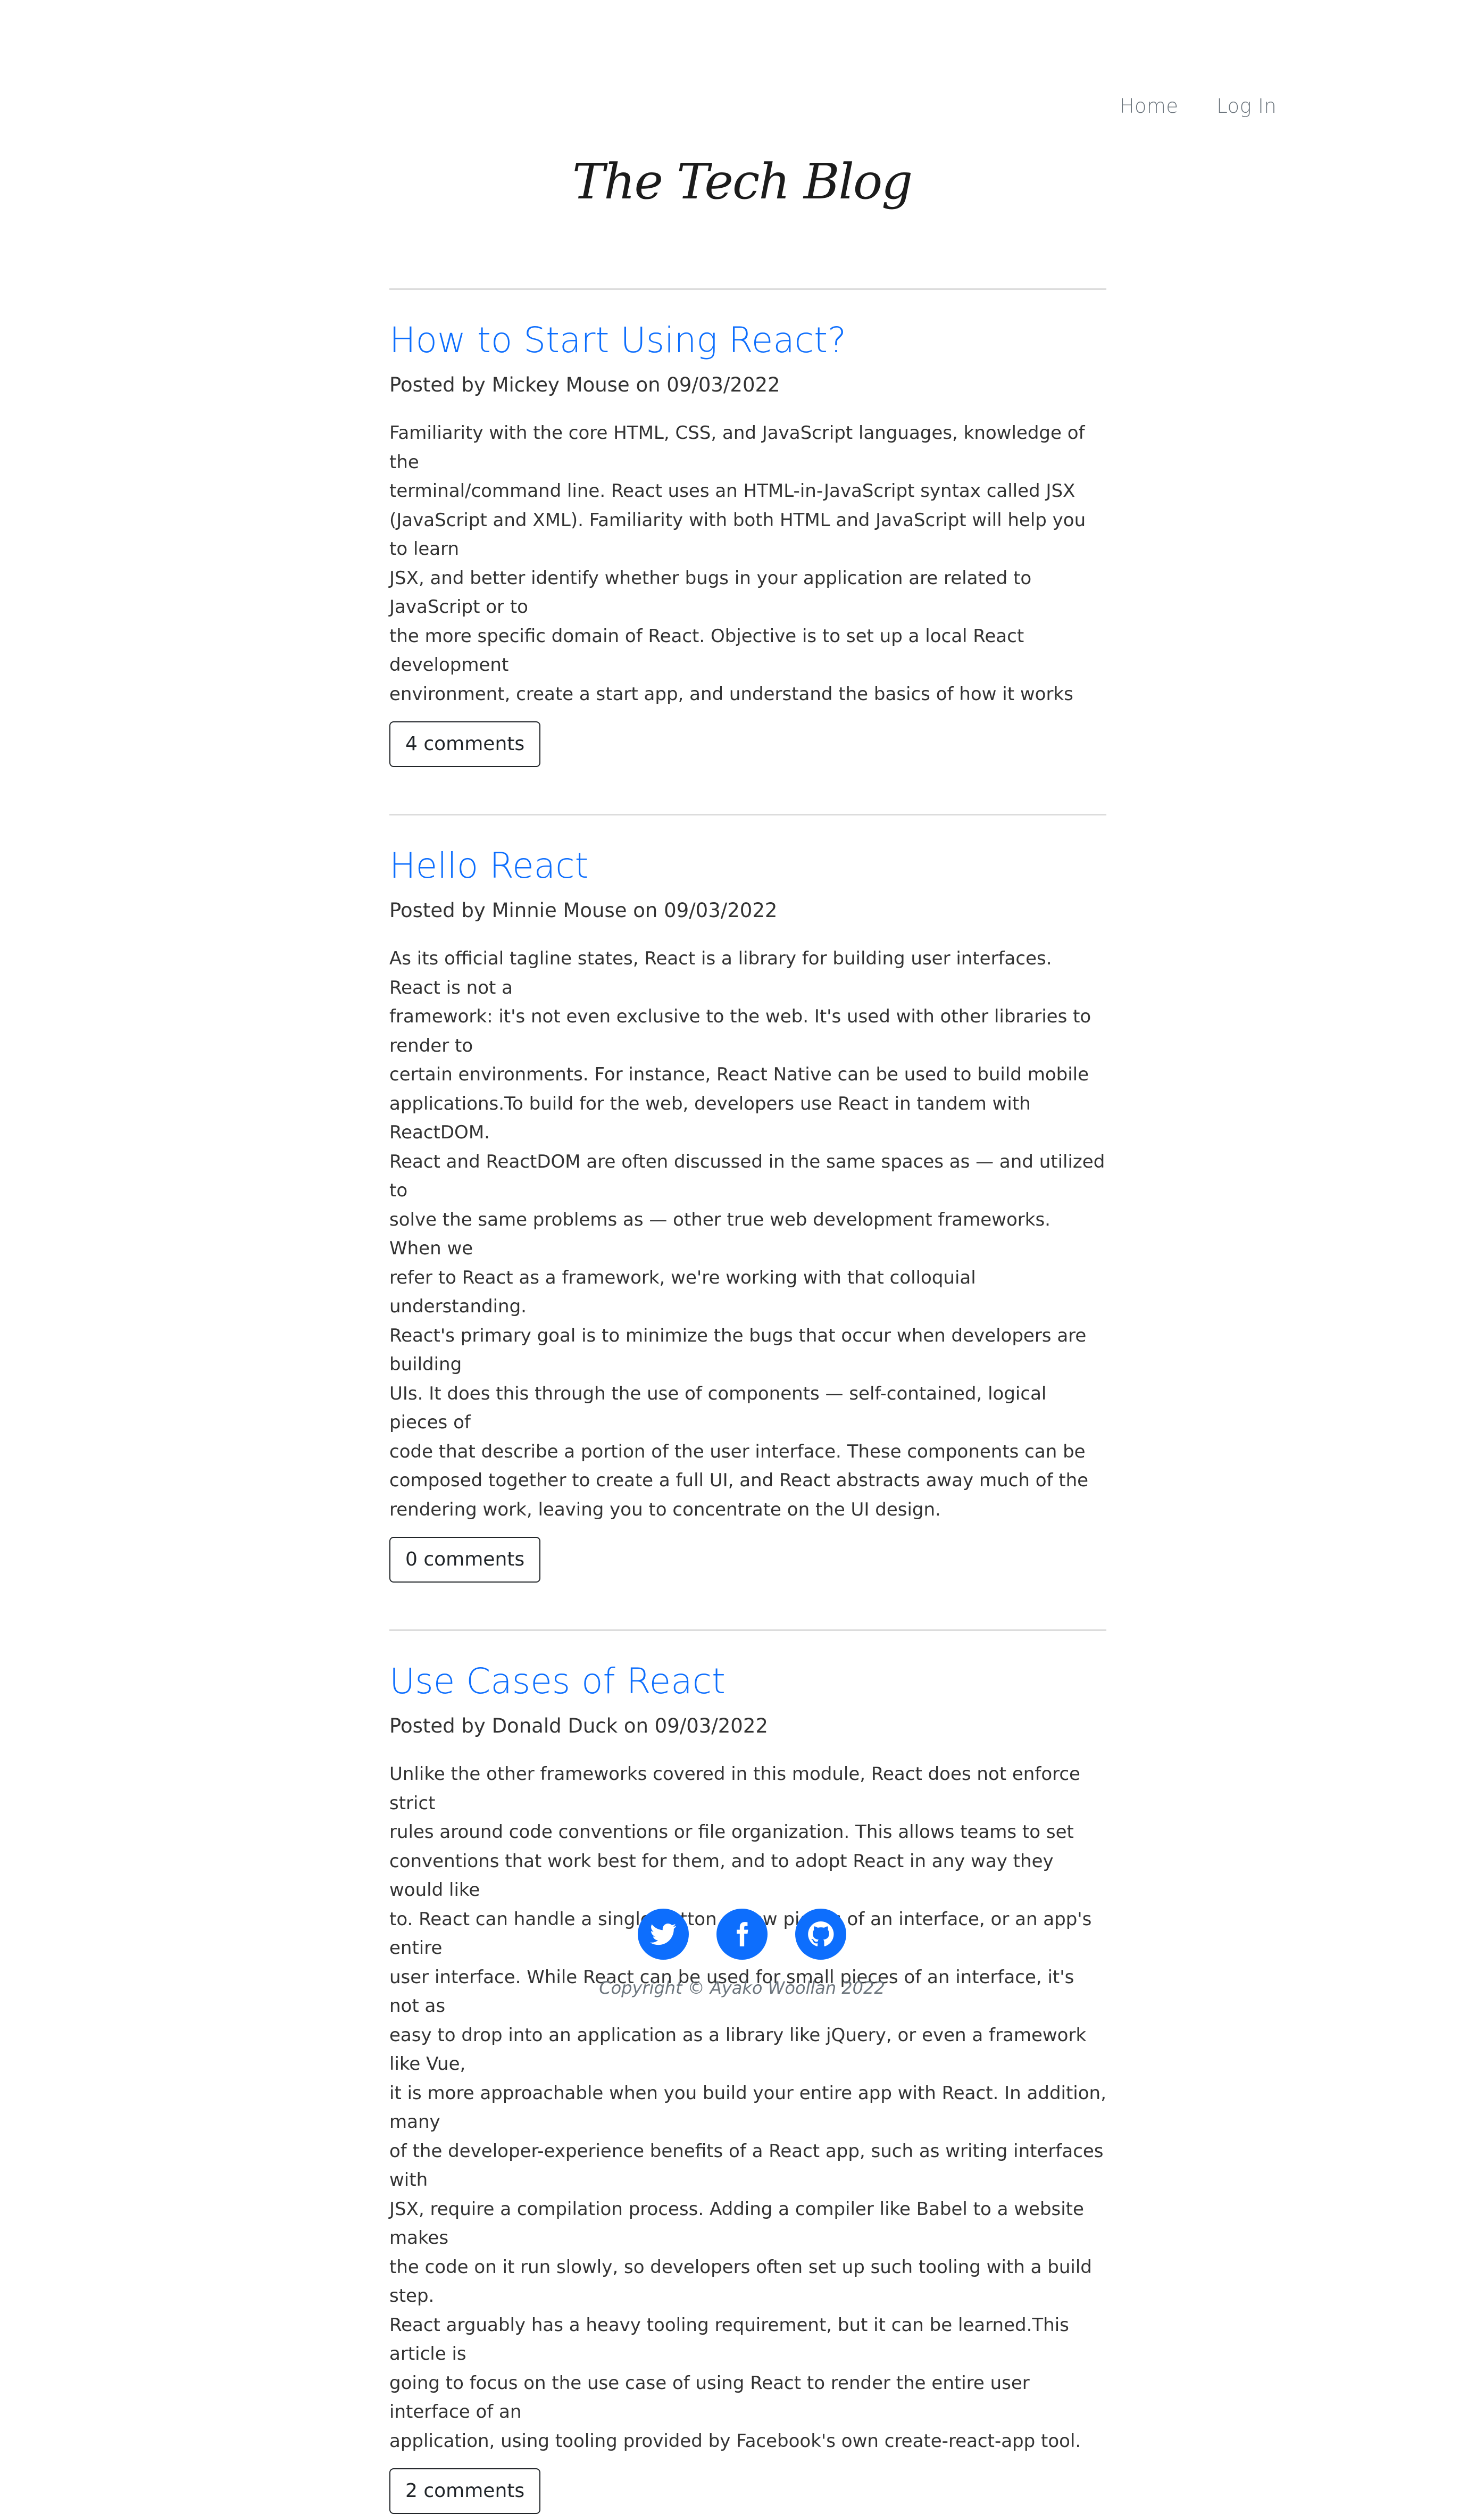  Describe the element at coordinates (742, 1988) in the screenshot. I see `copyright-text: Copyright © Ayako Woollan 2022` at that location.